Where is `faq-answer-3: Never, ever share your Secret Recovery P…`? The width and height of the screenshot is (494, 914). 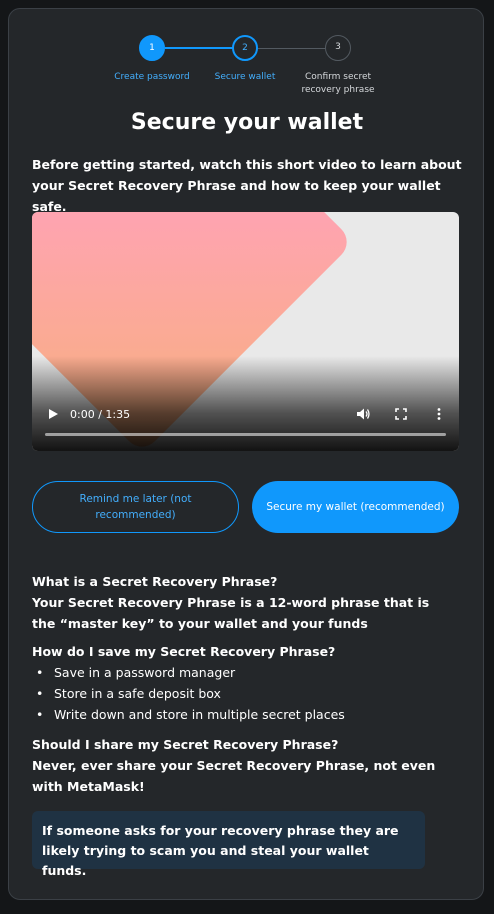
faq-answer-3: Never, ever share your Secret Recovery P… is located at coordinates (234, 776).